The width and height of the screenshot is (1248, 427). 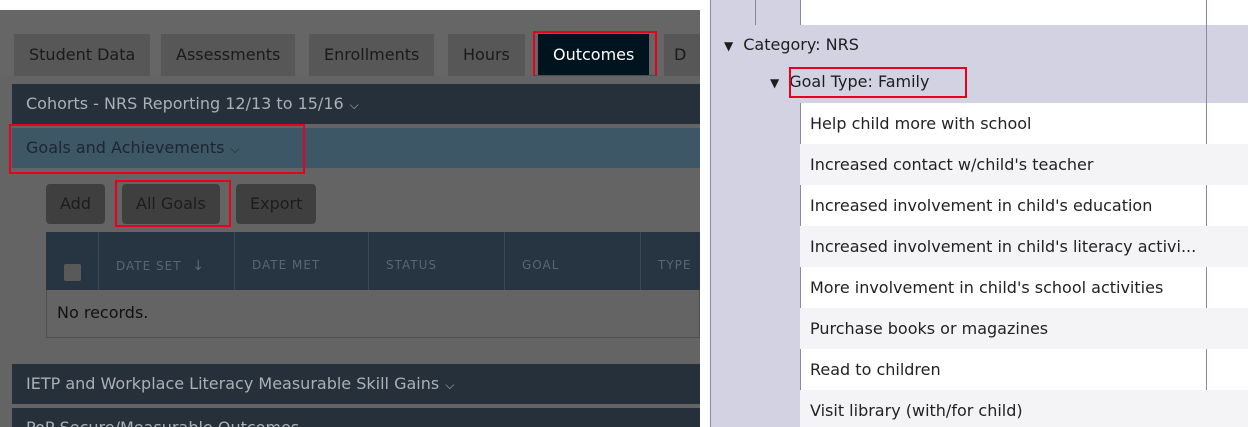 What do you see at coordinates (411, 265) in the screenshot?
I see `column-header-status: STATUS` at bounding box center [411, 265].